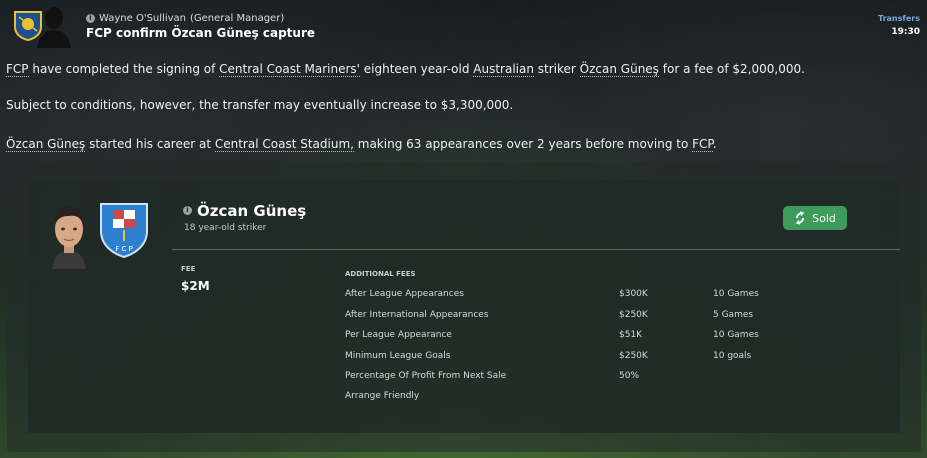 This screenshot has height=458, width=927. I want to click on fee-condition: Minimum League Goals, so click(398, 356).